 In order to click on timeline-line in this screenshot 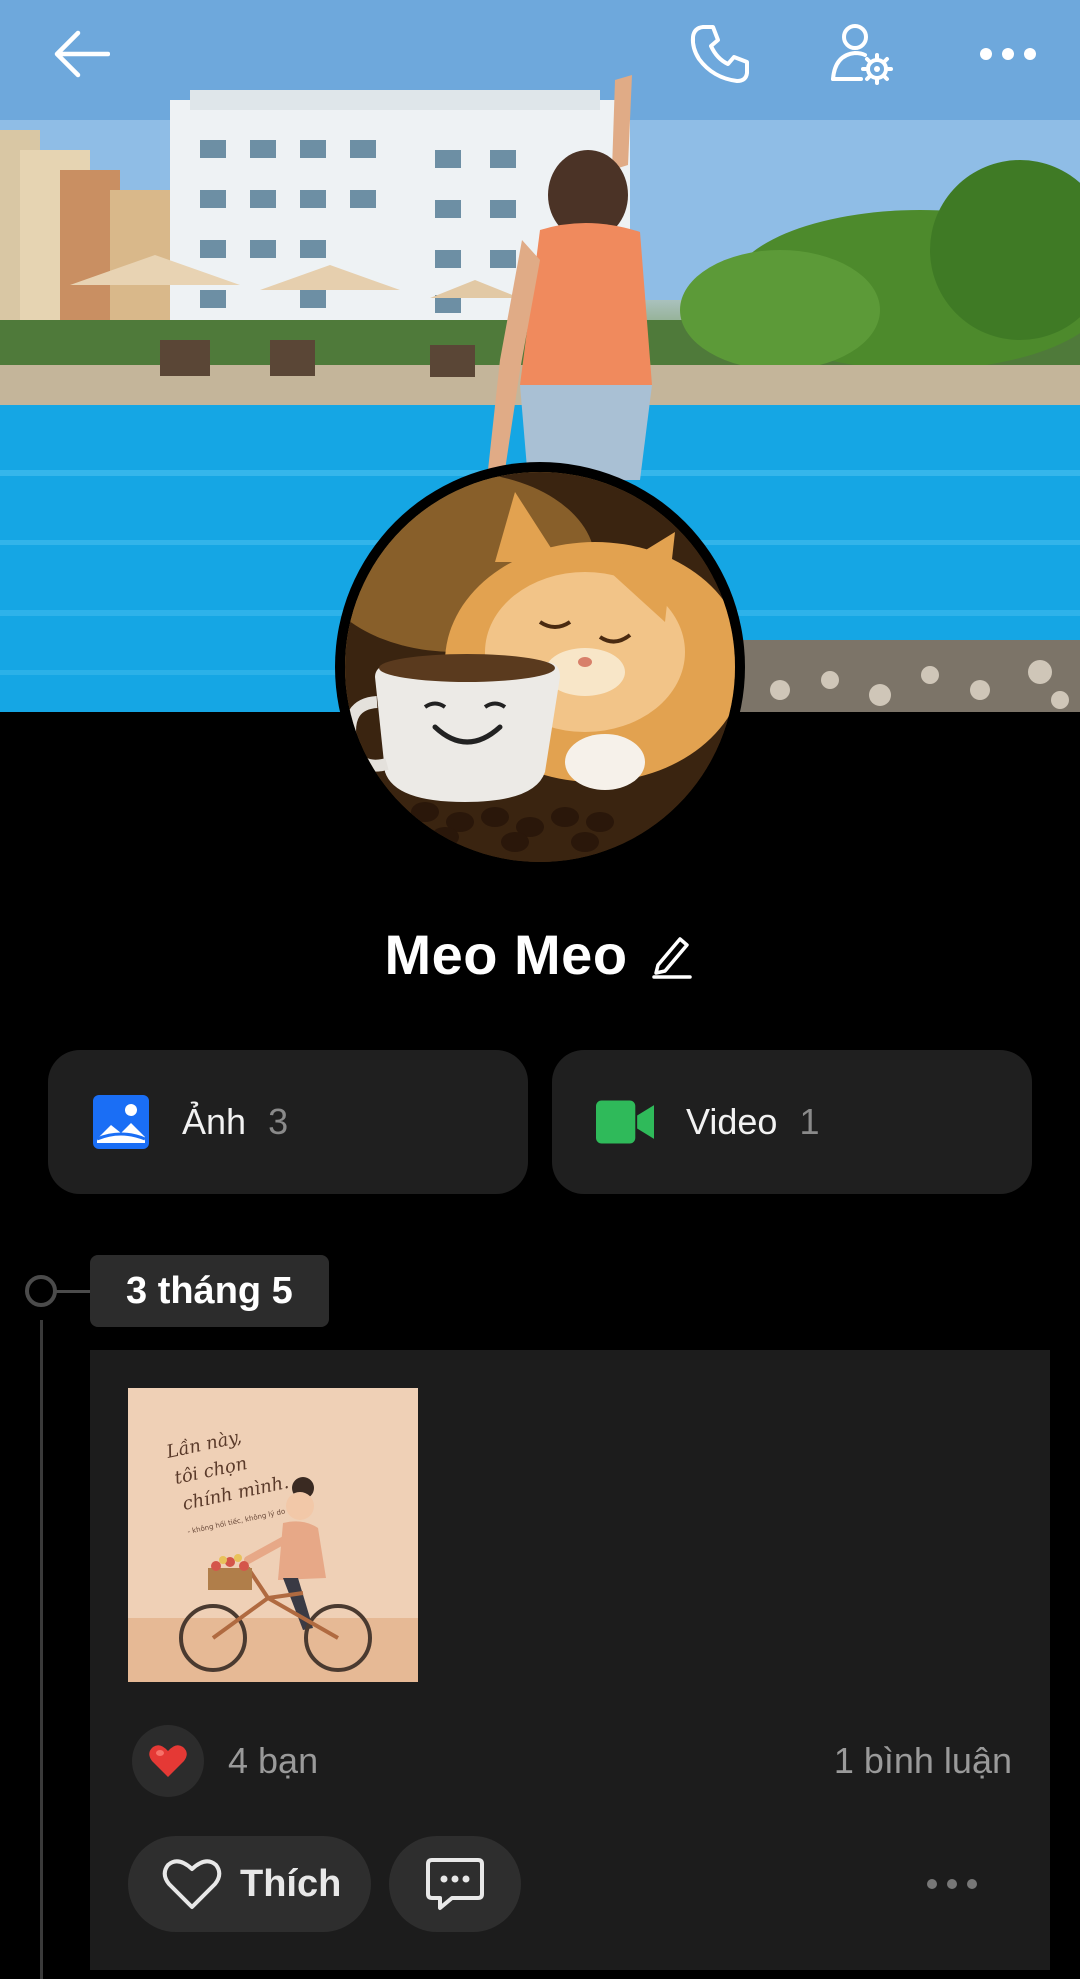, I will do `click(41, 1649)`.